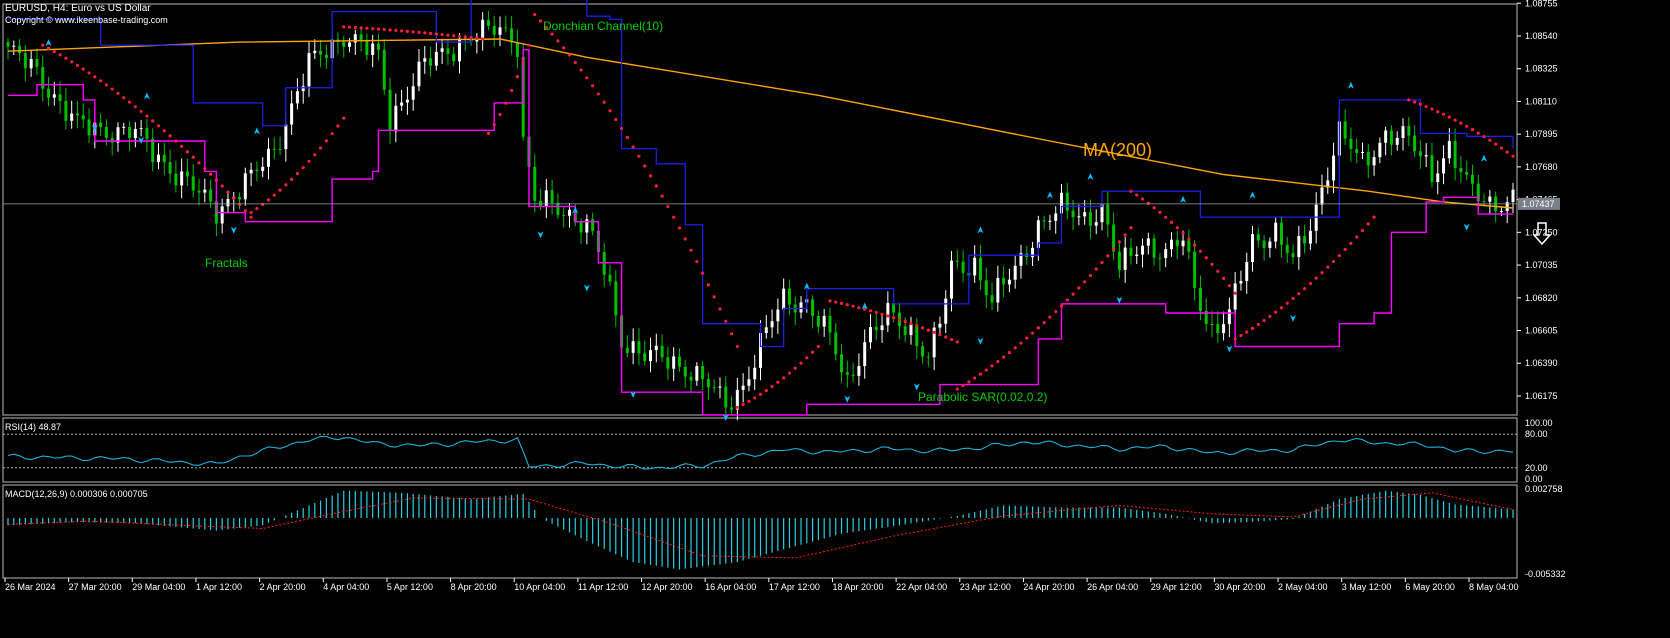 The width and height of the screenshot is (1670, 638). I want to click on price-tick-label: 1.06820, so click(1541, 298).